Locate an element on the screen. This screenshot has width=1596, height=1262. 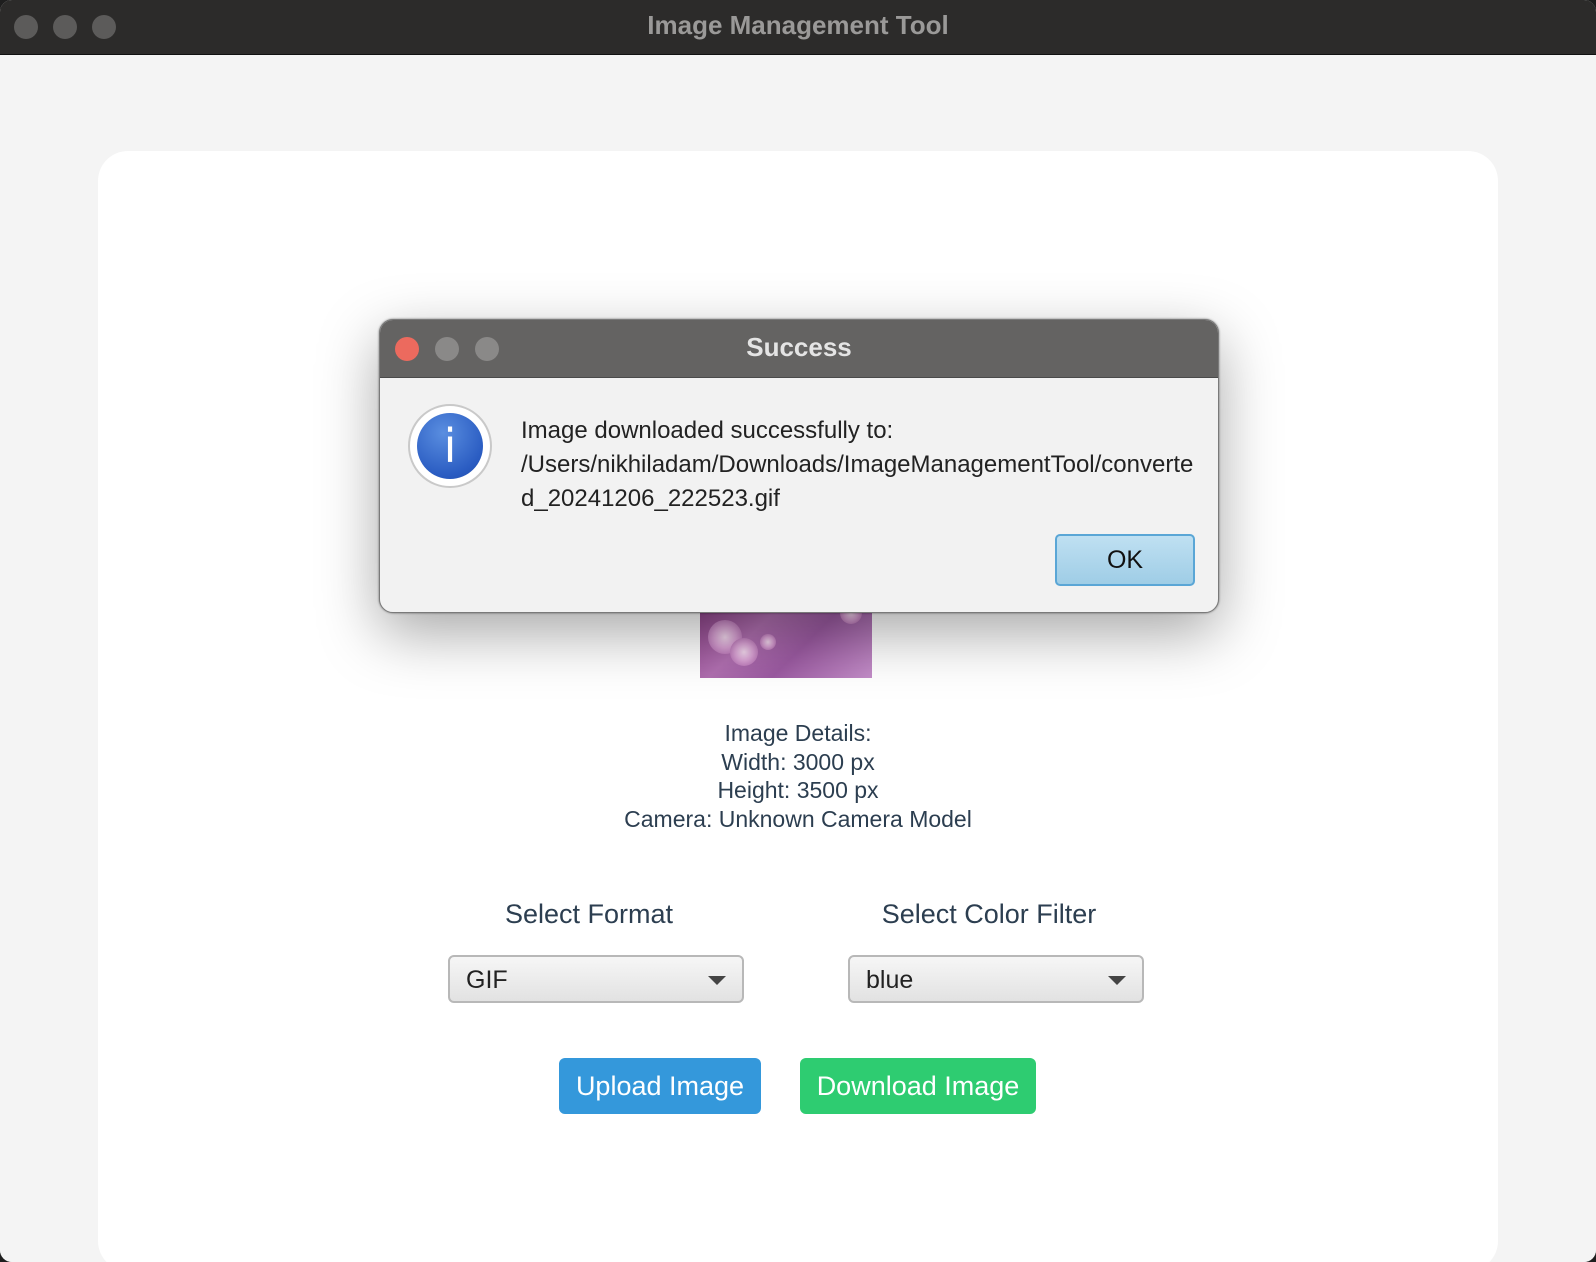
image-camera: Camera: Unknown Camera Model is located at coordinates (798, 818).